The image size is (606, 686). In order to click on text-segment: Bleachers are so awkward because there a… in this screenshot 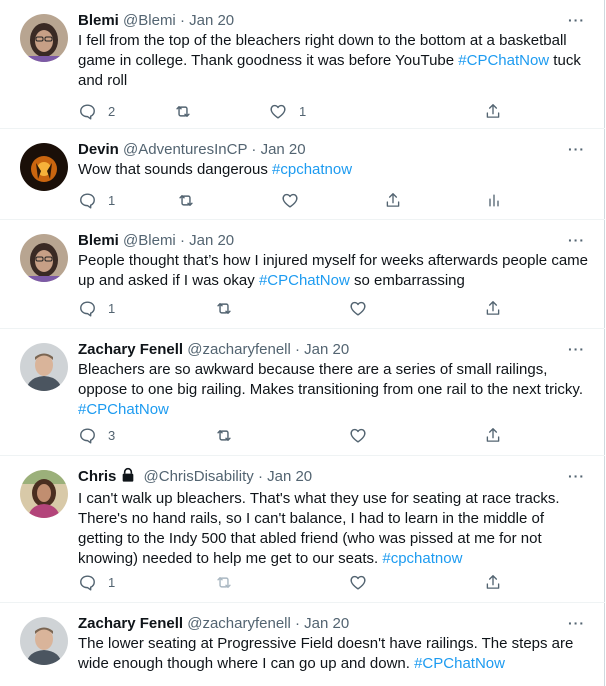, I will do `click(330, 379)`.